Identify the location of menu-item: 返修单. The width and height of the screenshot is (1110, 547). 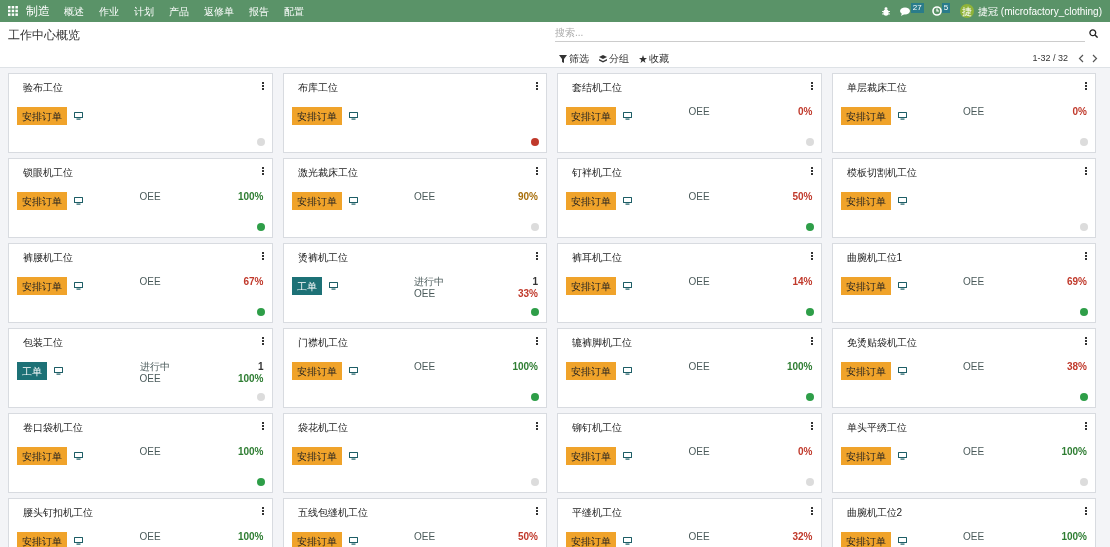
(219, 11).